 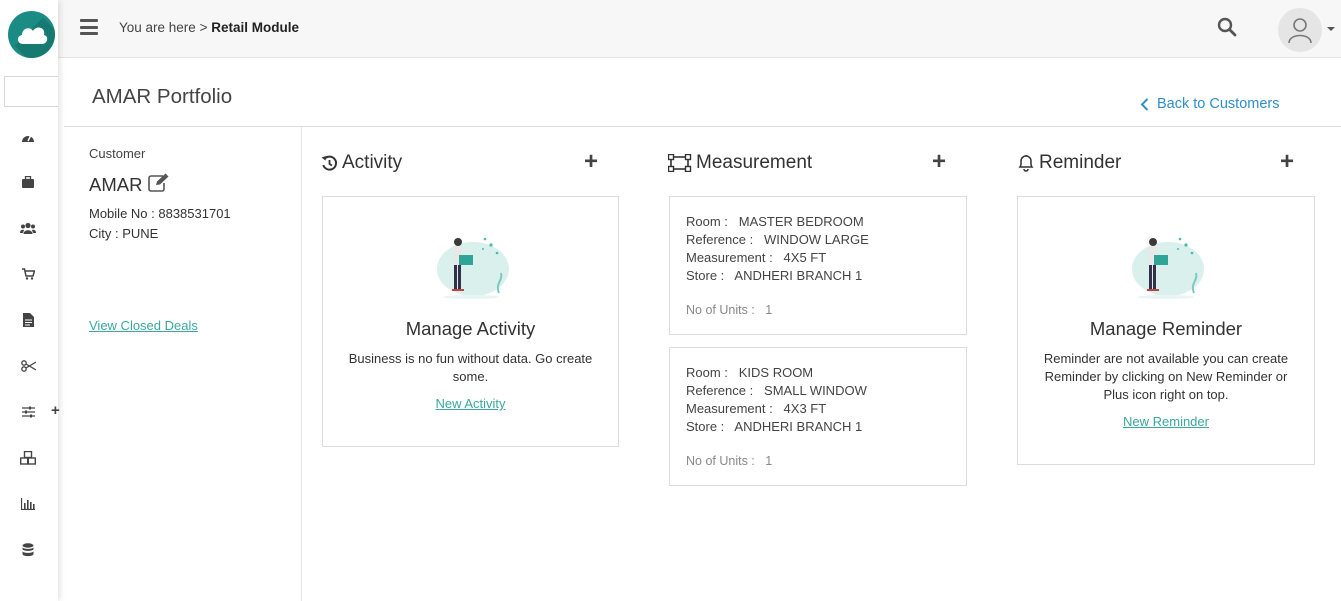 I want to click on bell-icon, so click(x=1026, y=163).